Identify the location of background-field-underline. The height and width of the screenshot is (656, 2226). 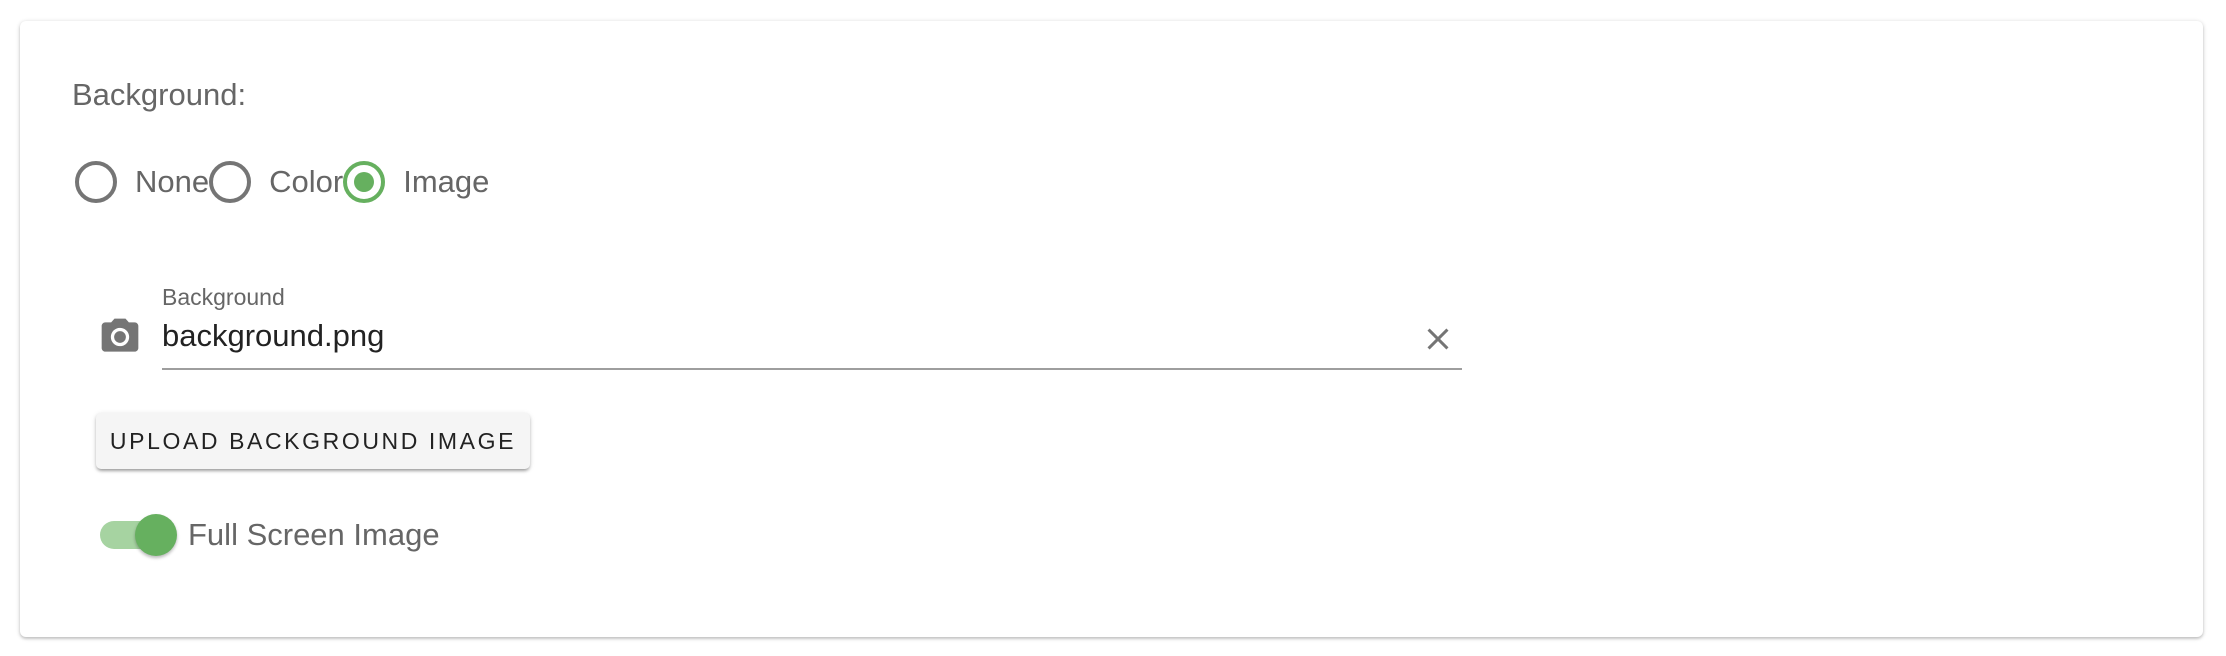
(812, 369).